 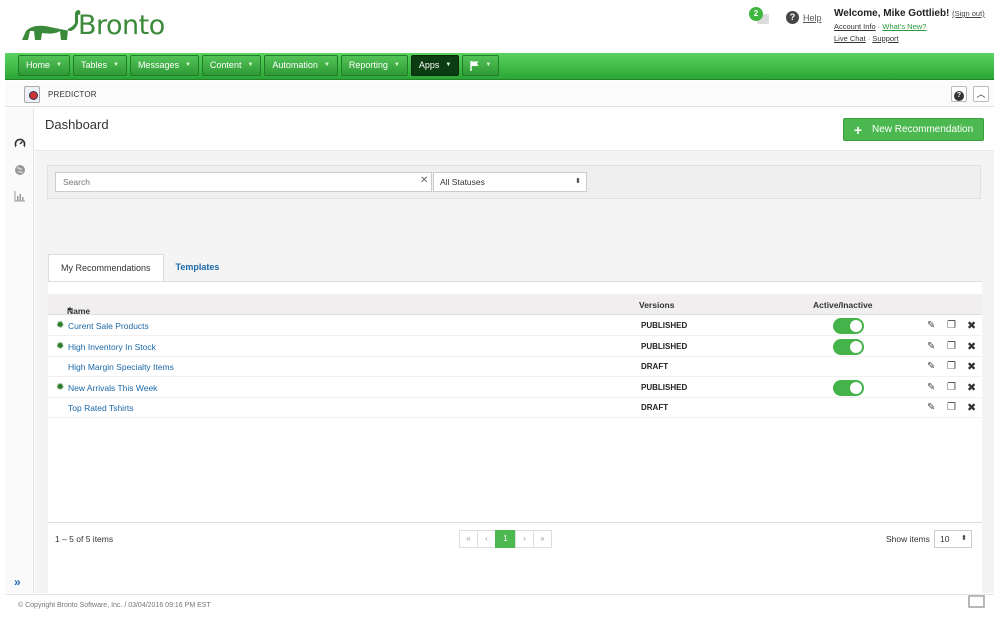 What do you see at coordinates (945, 539) in the screenshot?
I see `per-page-value: 10` at bounding box center [945, 539].